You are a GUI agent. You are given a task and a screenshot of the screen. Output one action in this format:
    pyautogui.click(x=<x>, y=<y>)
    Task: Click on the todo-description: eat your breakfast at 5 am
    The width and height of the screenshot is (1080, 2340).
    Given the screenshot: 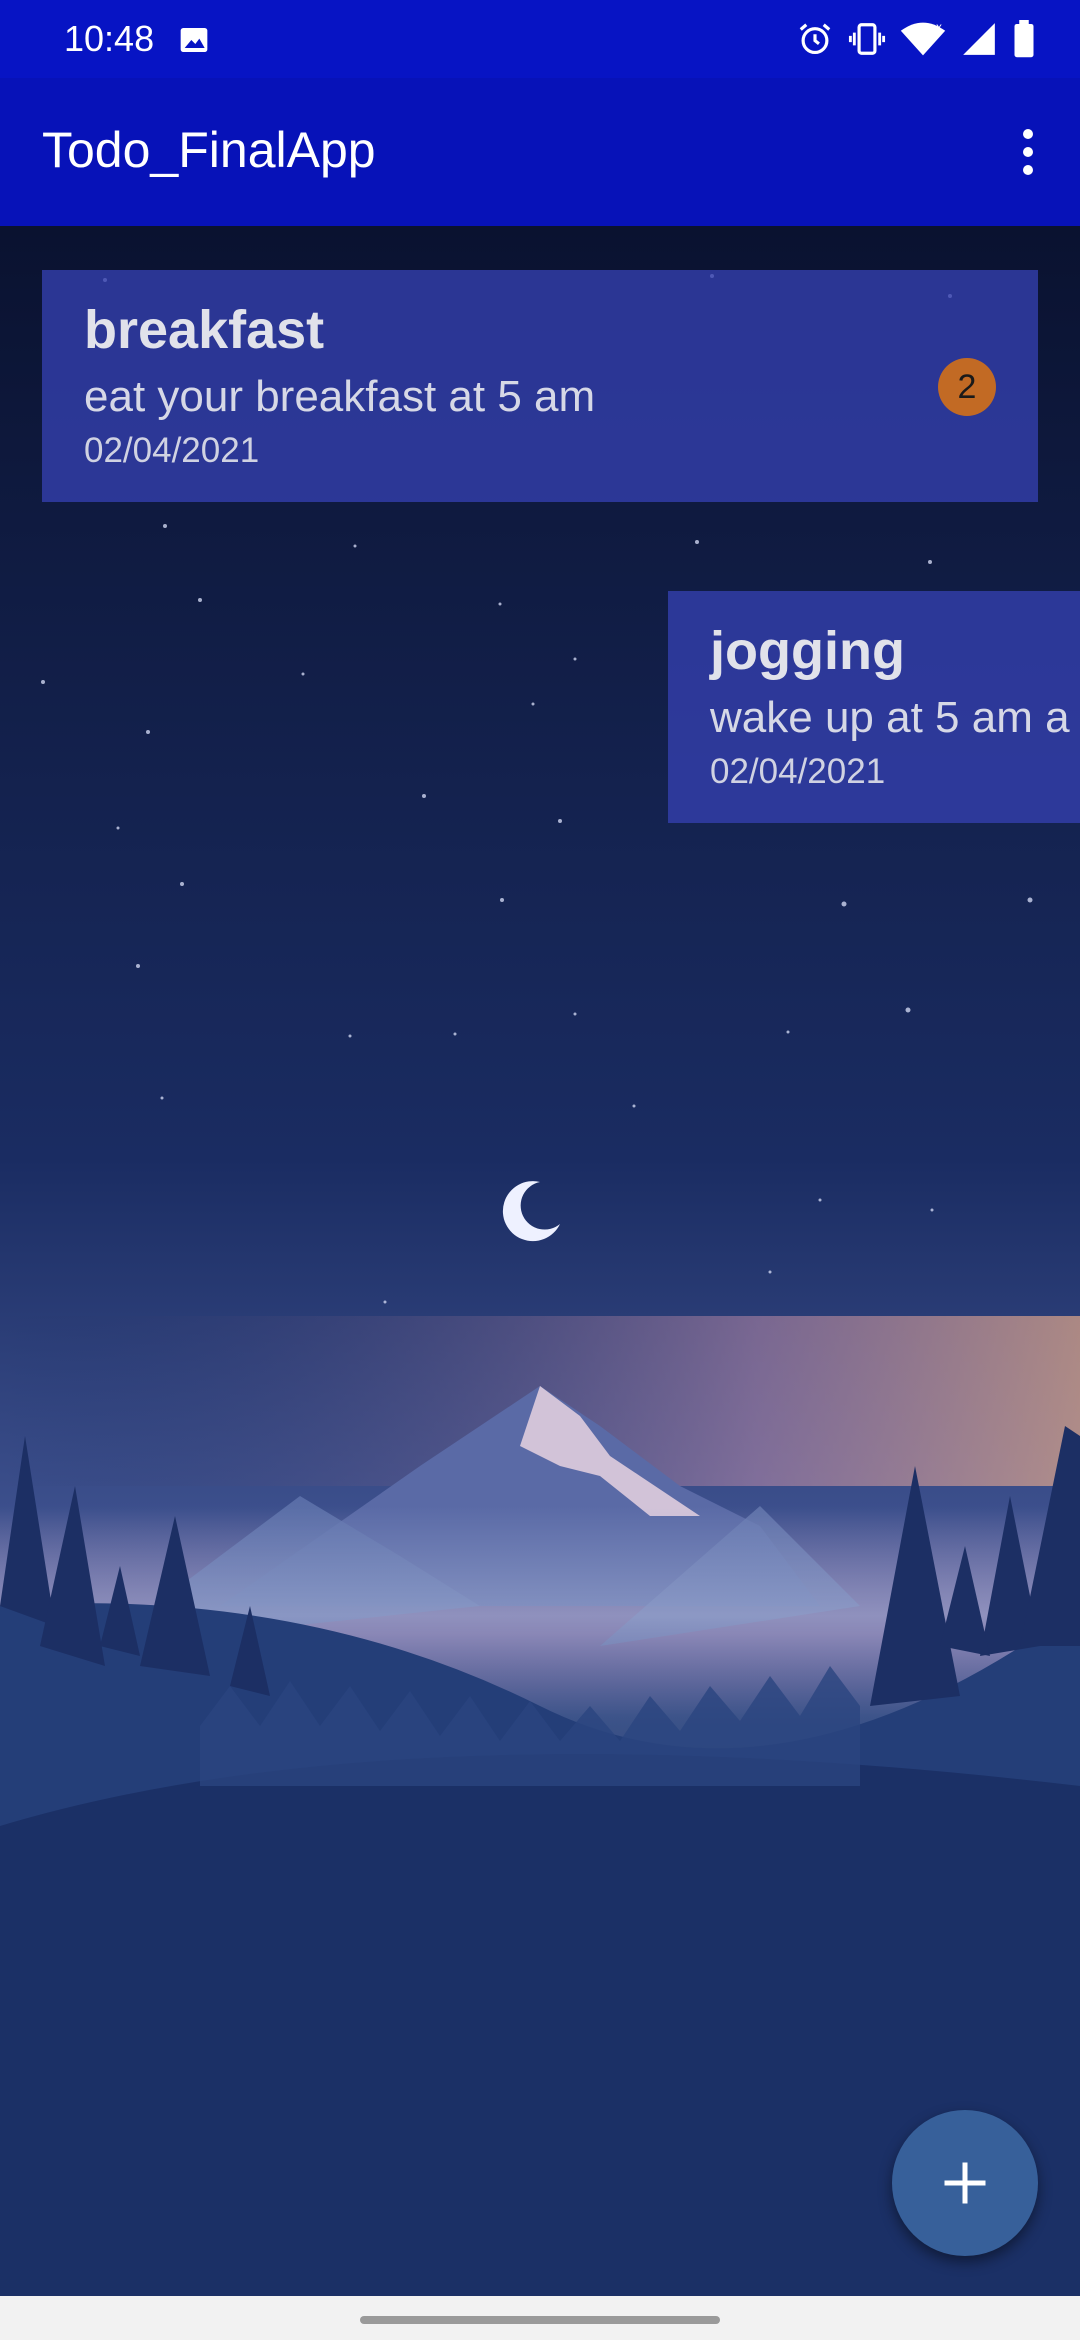 What is the action you would take?
    pyautogui.click(x=340, y=396)
    